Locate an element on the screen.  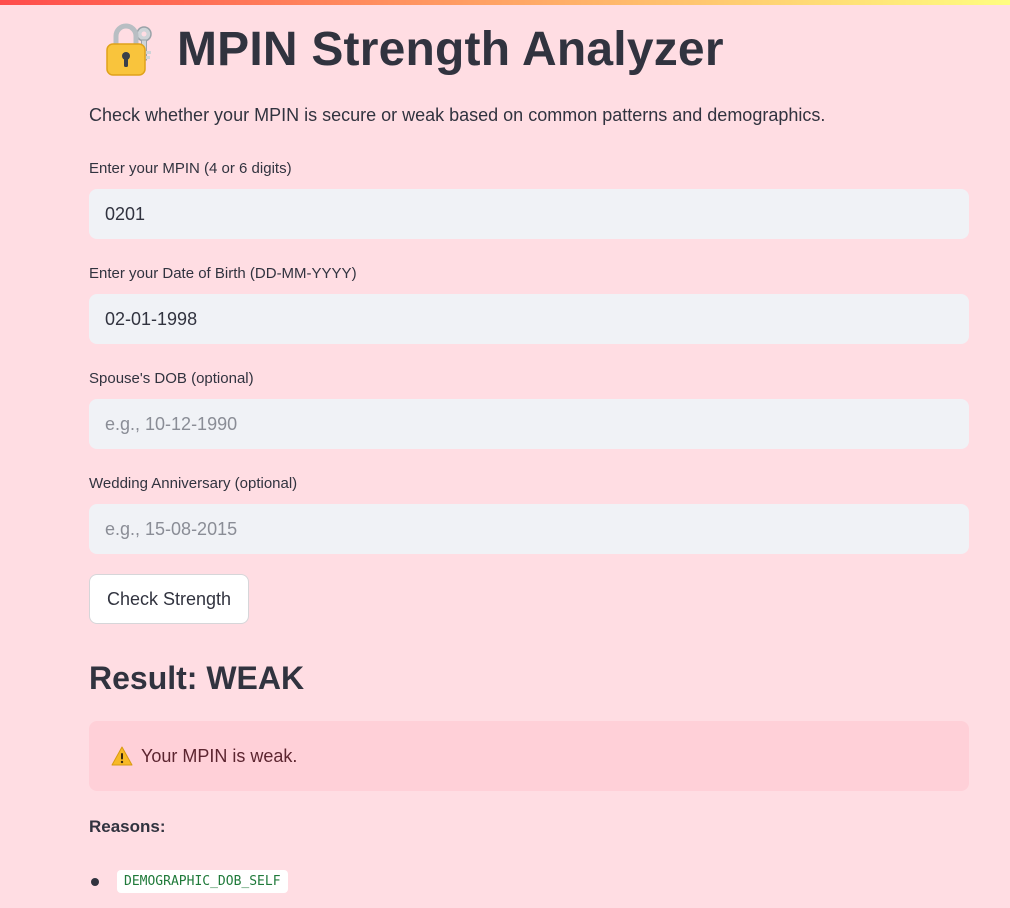
alert-text: Your MPIN is weak. is located at coordinates (219, 755).